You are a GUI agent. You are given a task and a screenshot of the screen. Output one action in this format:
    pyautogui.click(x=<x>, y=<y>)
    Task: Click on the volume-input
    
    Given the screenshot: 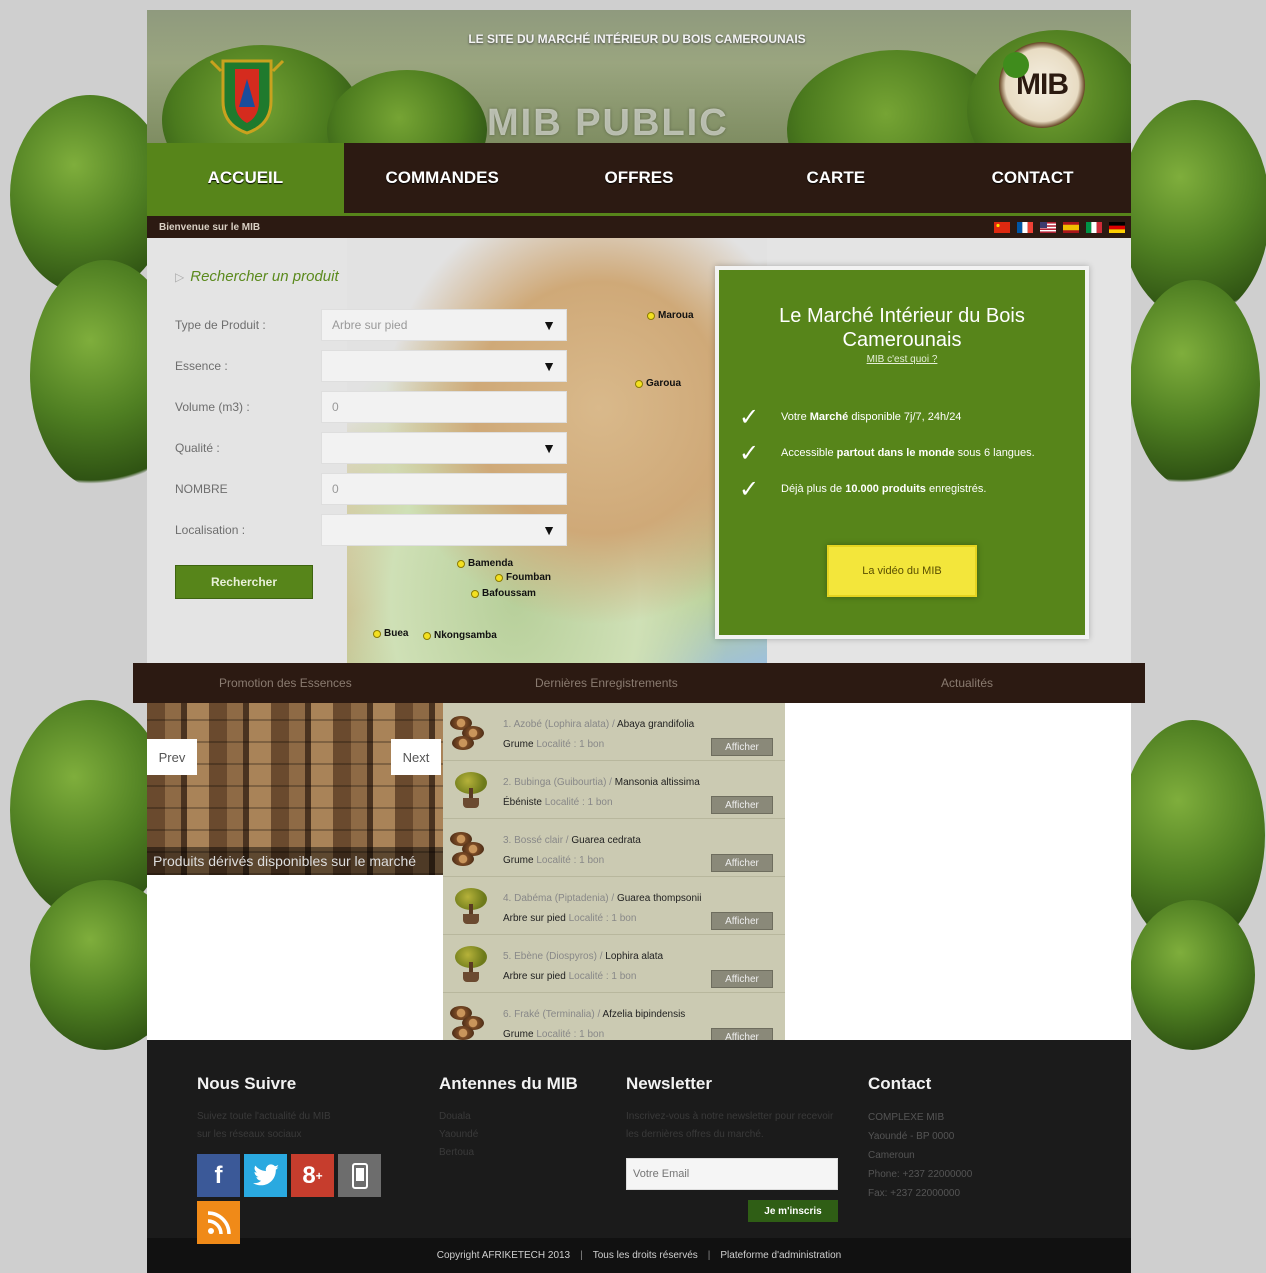 What is the action you would take?
    pyautogui.click(x=444, y=407)
    